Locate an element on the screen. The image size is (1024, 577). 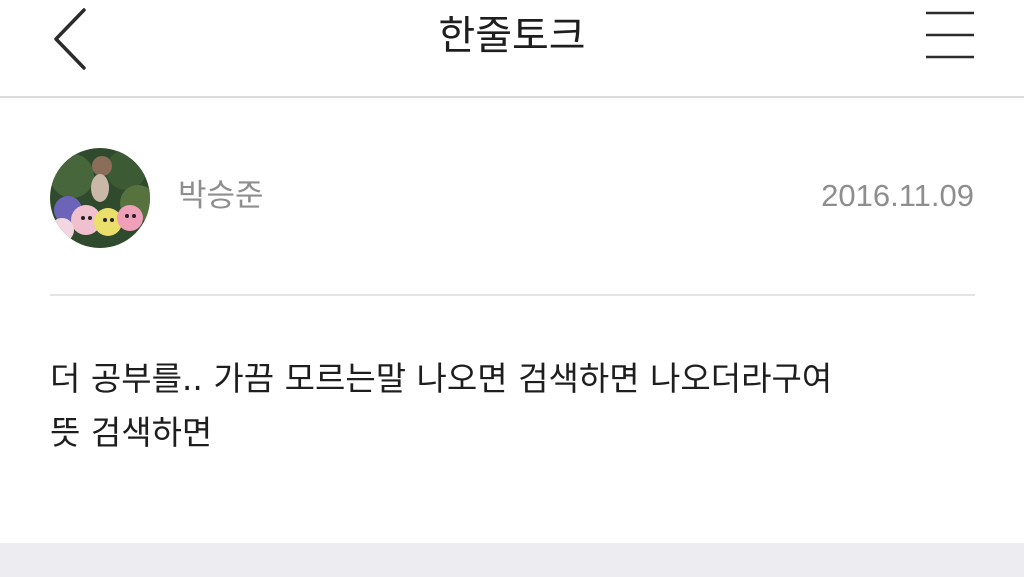
avatar is located at coordinates (100, 198).